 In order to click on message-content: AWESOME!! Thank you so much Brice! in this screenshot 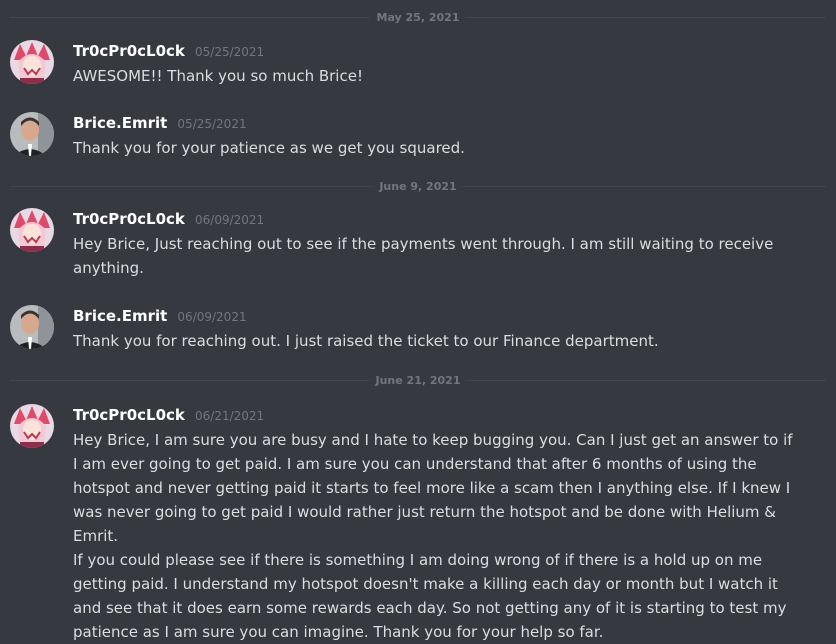, I will do `click(433, 76)`.